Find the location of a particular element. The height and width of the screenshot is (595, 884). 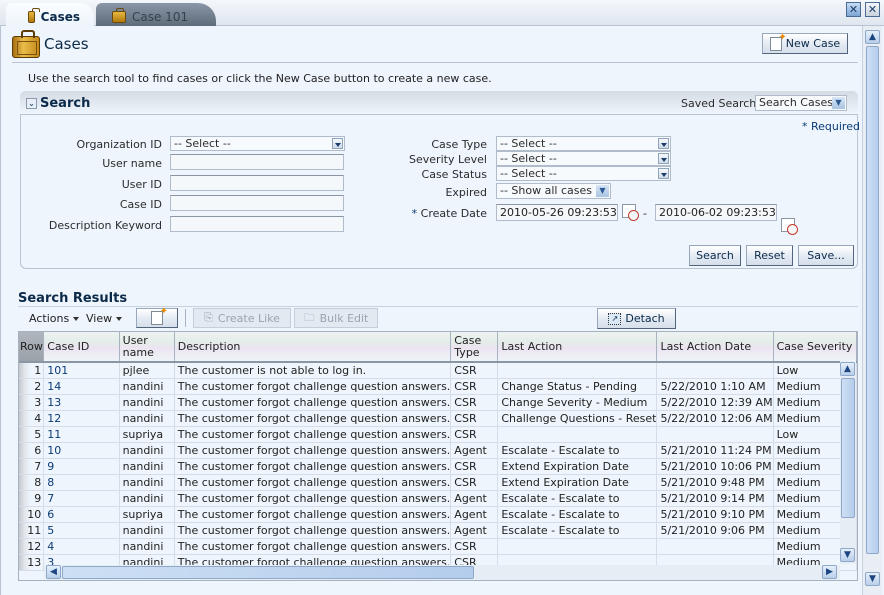

dropdown-arrow-icon is located at coordinates (337, 143).